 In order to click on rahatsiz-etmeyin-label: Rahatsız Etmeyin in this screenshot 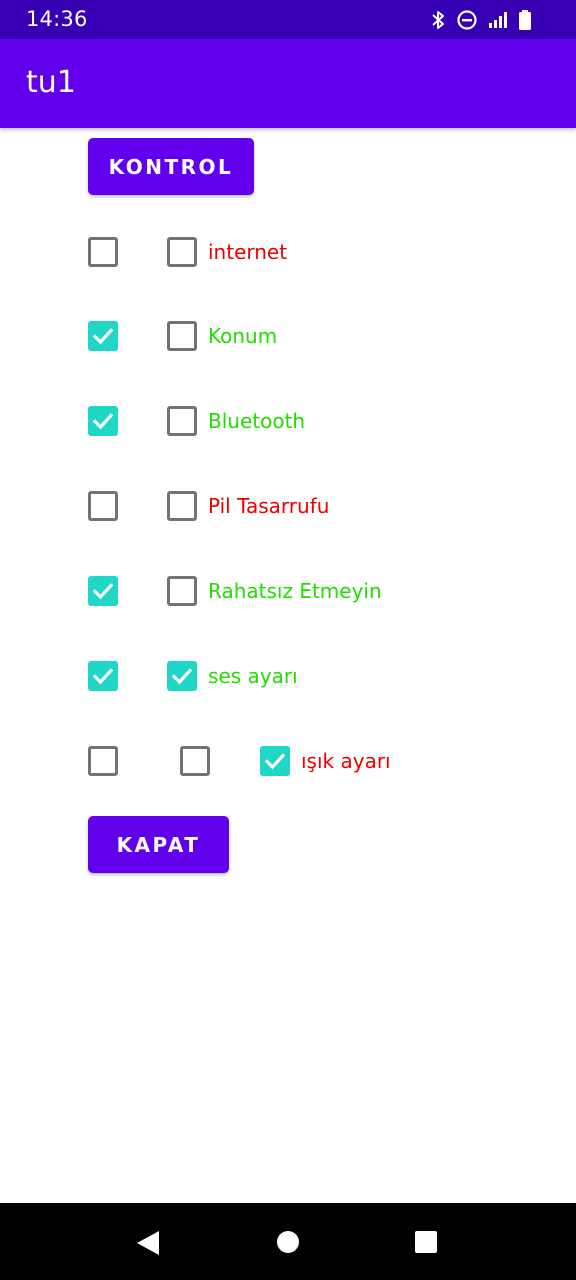, I will do `click(295, 591)`.